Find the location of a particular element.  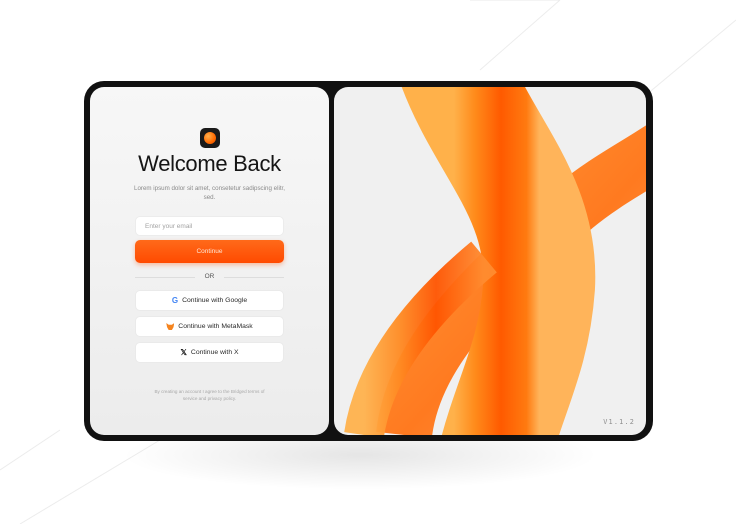

page-title: Welcome Back is located at coordinates (209, 163).